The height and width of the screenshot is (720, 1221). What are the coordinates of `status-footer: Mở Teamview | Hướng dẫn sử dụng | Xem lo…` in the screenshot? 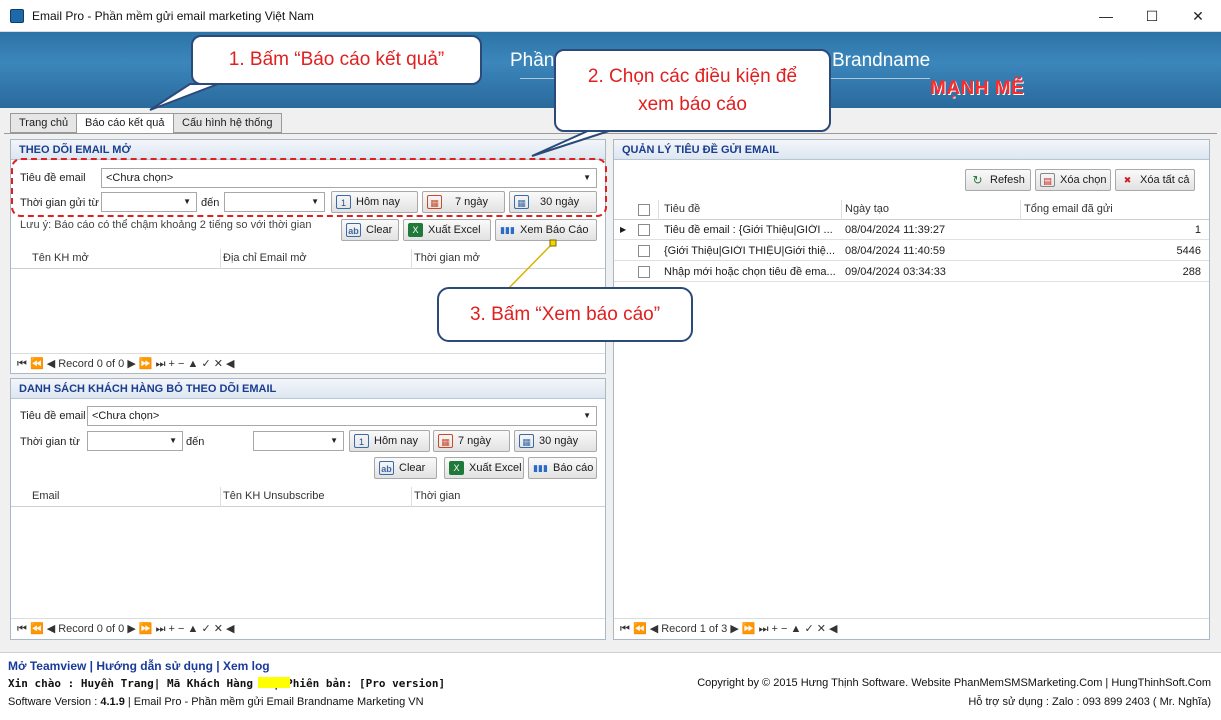 It's located at (610, 686).